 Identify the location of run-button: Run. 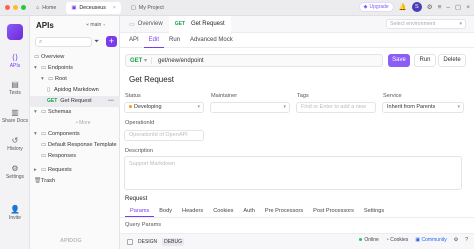
(425, 60).